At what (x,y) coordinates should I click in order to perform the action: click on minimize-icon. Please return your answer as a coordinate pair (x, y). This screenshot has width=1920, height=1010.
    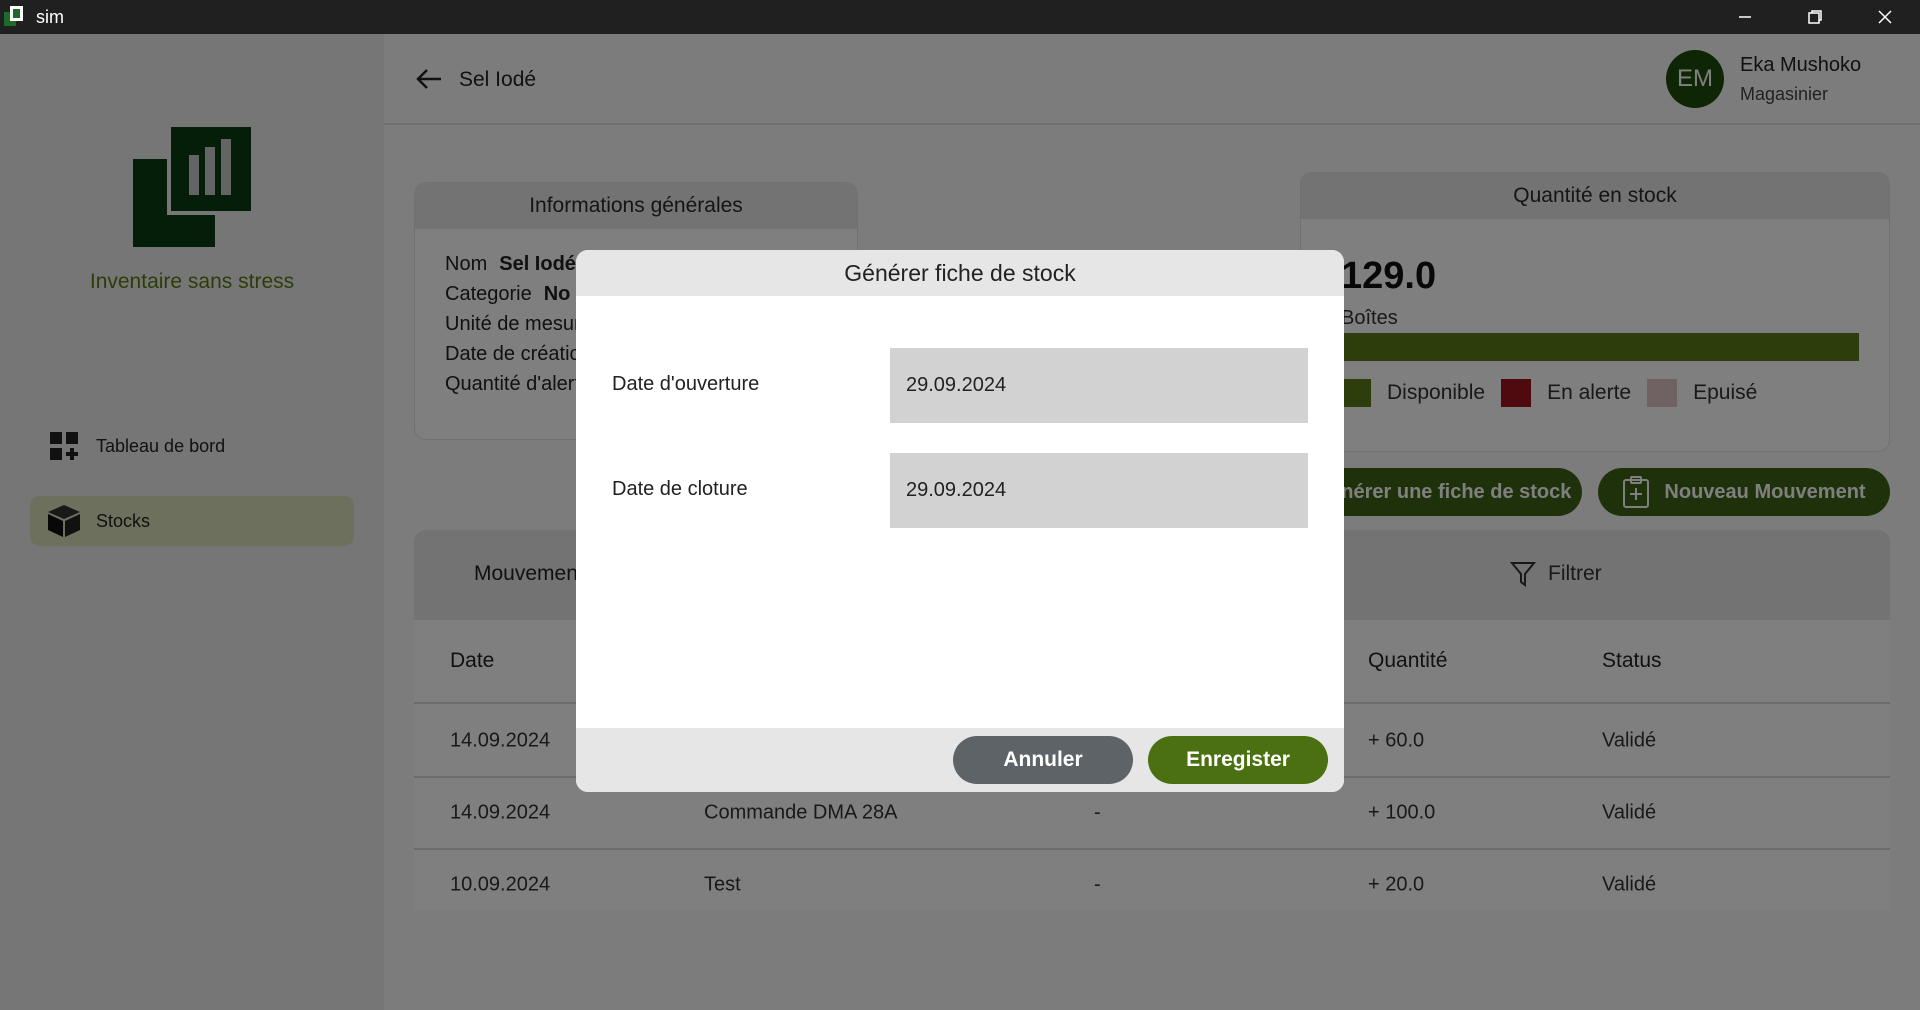
    Looking at the image, I should click on (1745, 17).